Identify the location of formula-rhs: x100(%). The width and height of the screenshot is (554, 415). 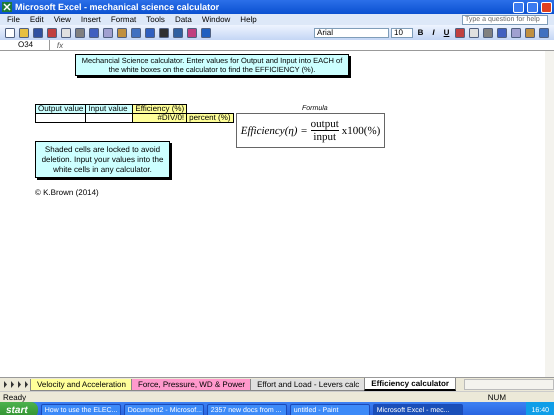
(361, 130).